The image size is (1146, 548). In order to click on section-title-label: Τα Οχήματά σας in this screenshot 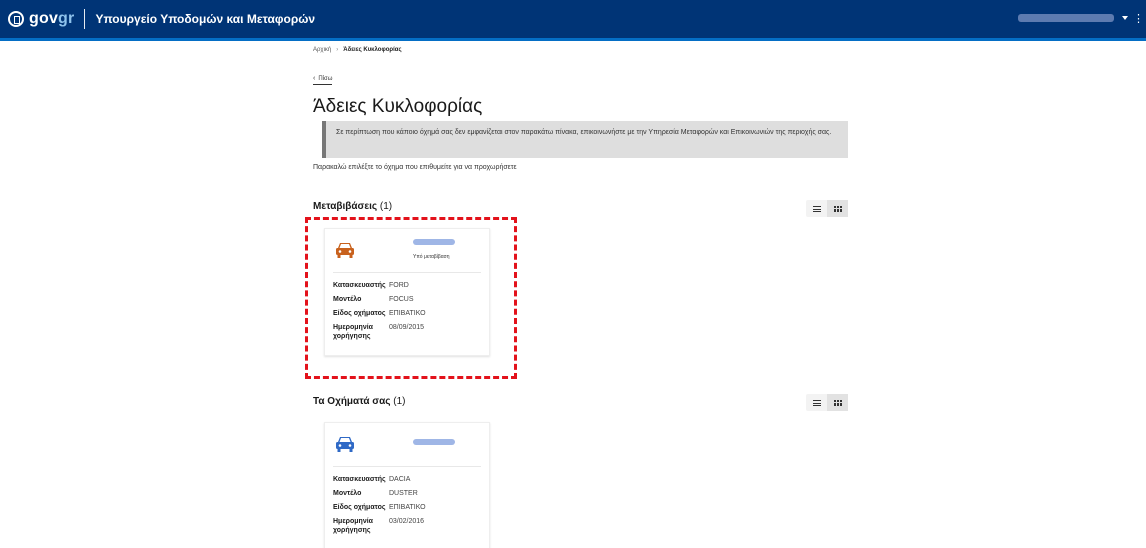, I will do `click(352, 401)`.